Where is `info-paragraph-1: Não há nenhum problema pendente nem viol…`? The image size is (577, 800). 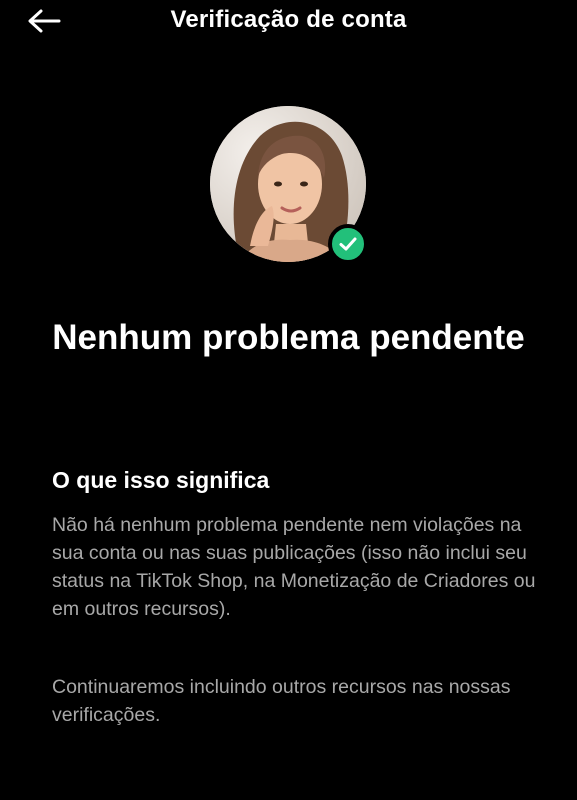 info-paragraph-1: Não há nenhum problema pendente nem viol… is located at coordinates (294, 567).